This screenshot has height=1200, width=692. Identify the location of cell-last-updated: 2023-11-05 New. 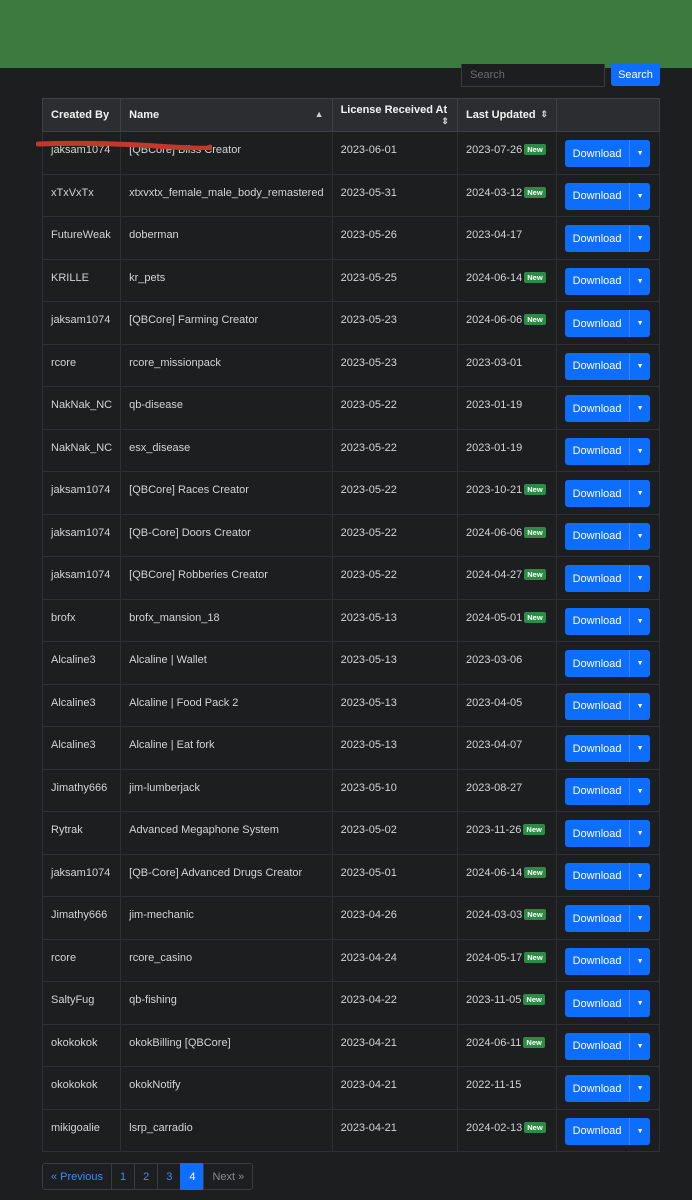
(507, 1003).